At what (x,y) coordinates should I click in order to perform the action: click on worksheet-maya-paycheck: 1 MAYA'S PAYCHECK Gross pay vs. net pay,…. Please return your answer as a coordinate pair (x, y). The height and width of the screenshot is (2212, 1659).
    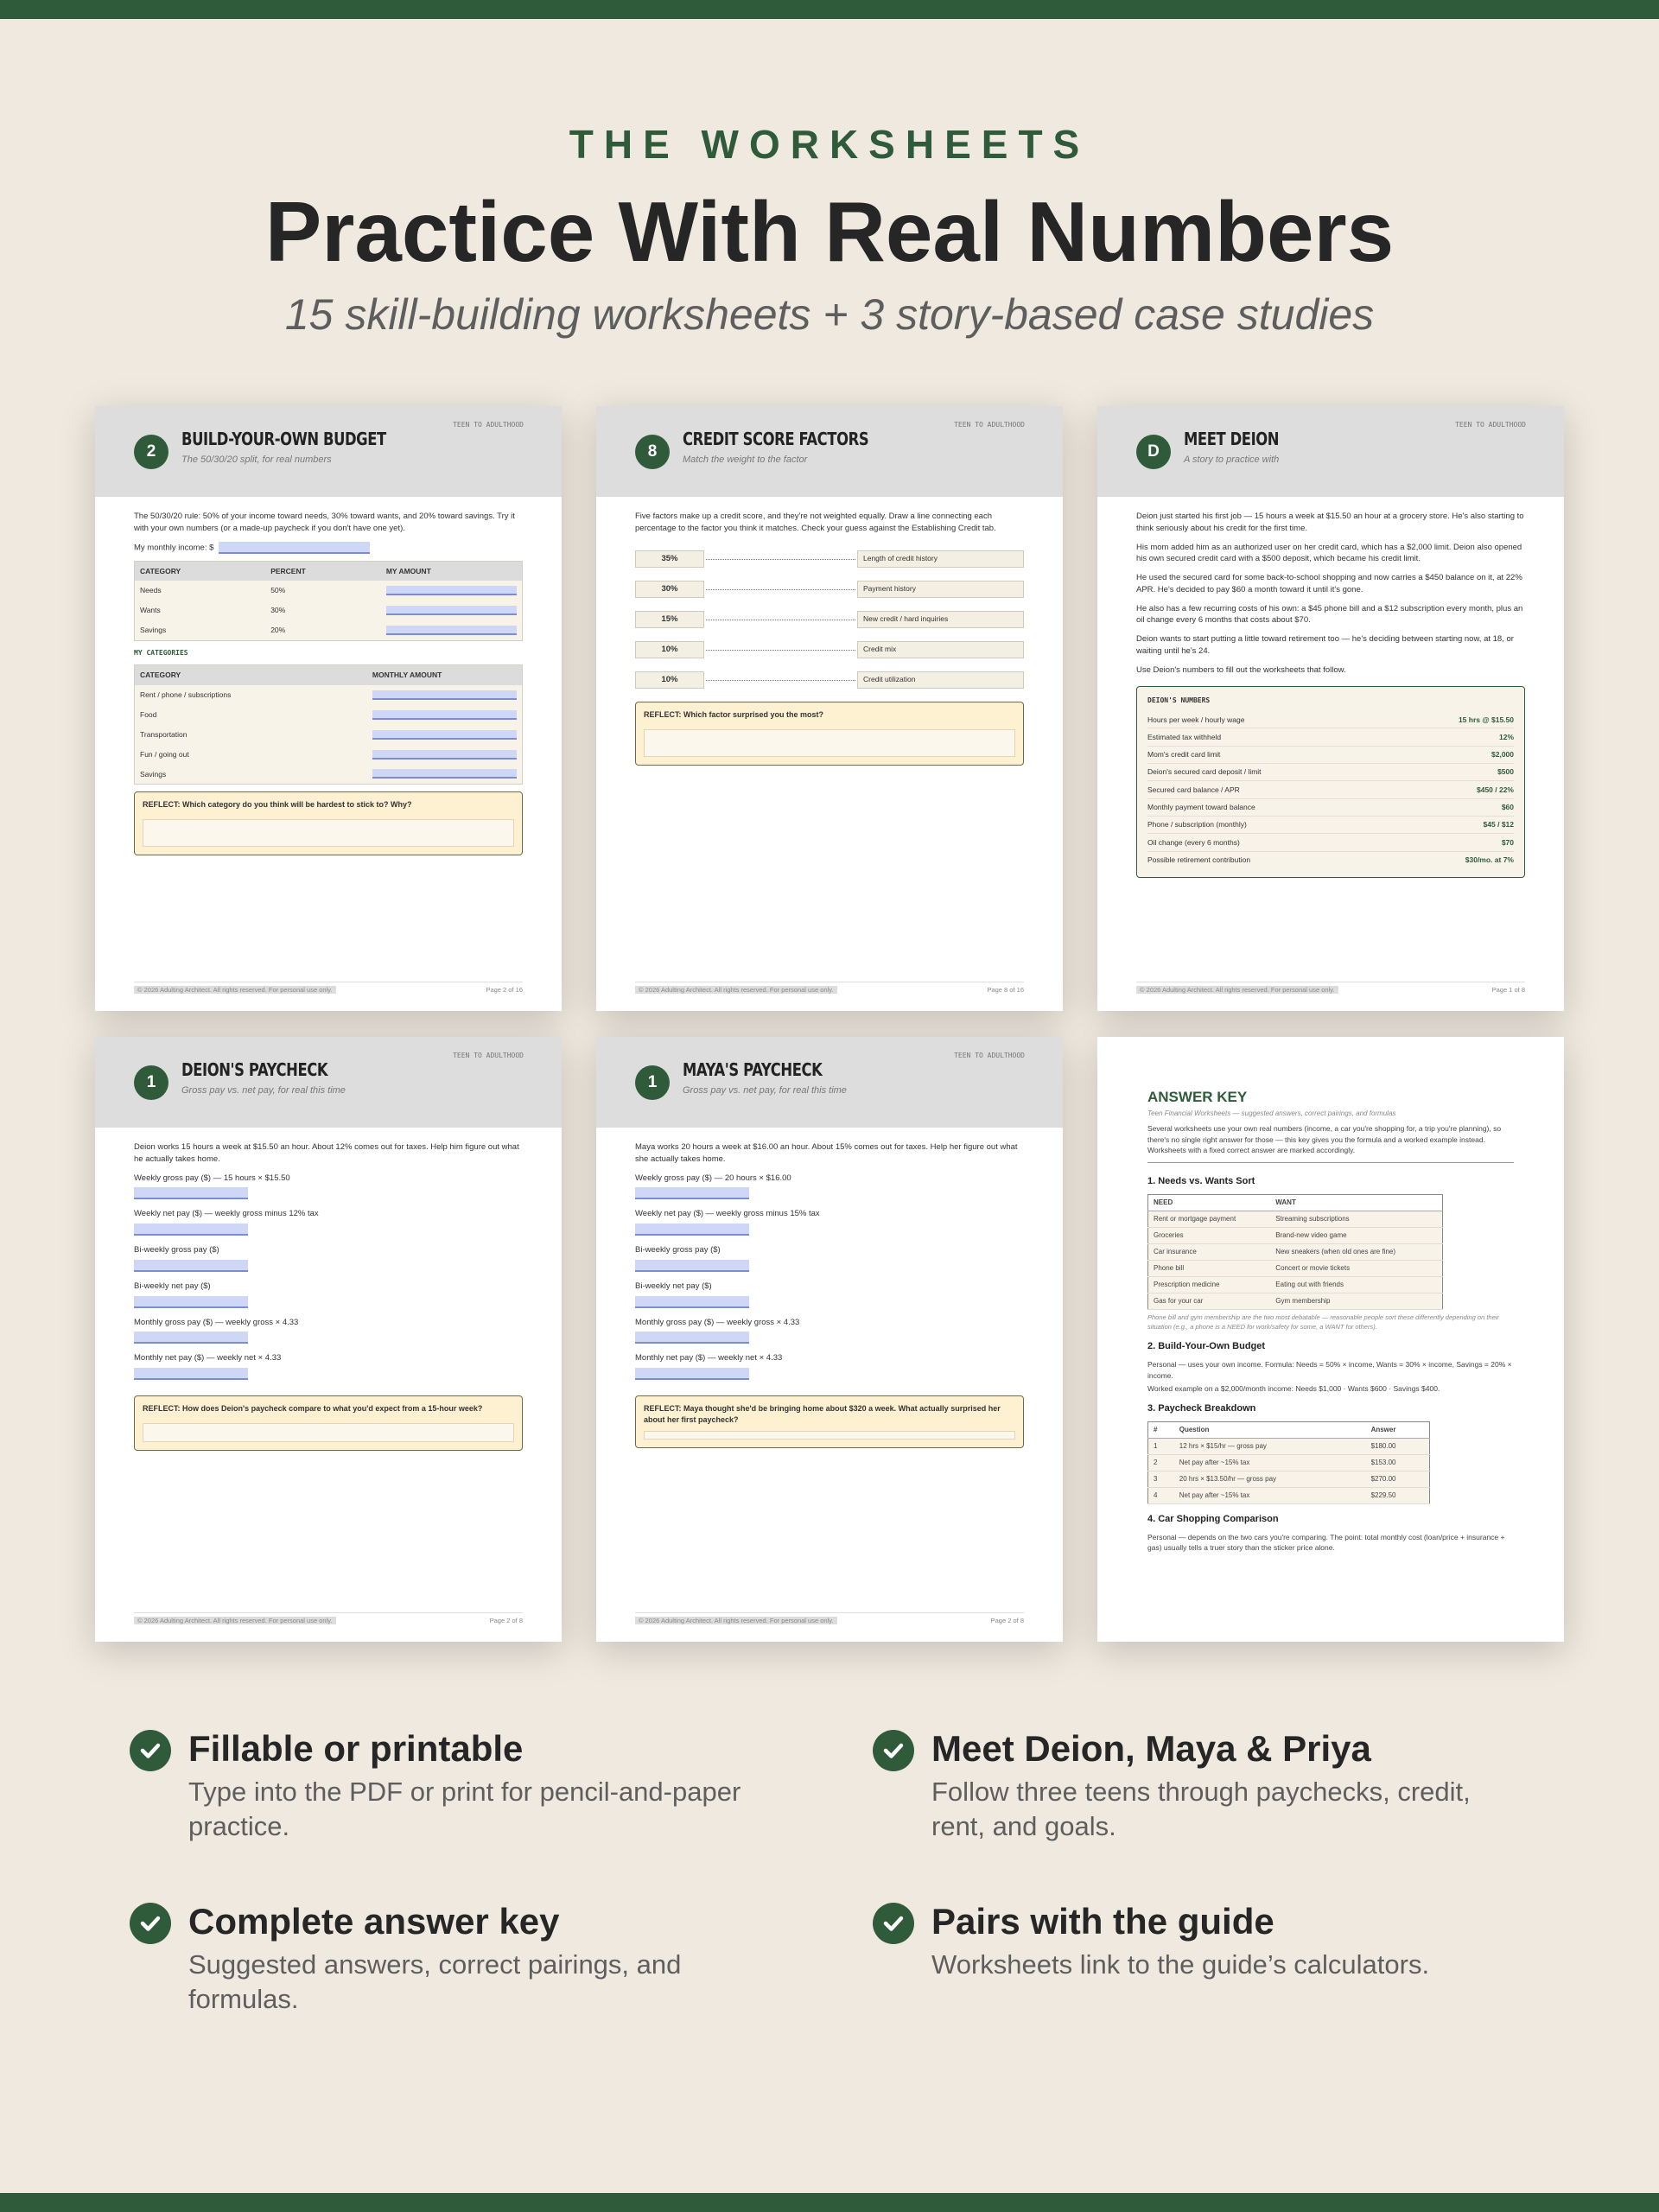
    Looking at the image, I should click on (829, 1339).